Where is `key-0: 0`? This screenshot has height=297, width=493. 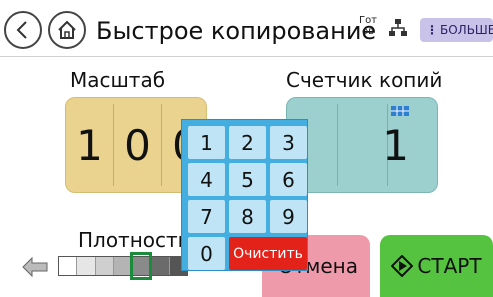
key-0: 0 is located at coordinates (206, 253).